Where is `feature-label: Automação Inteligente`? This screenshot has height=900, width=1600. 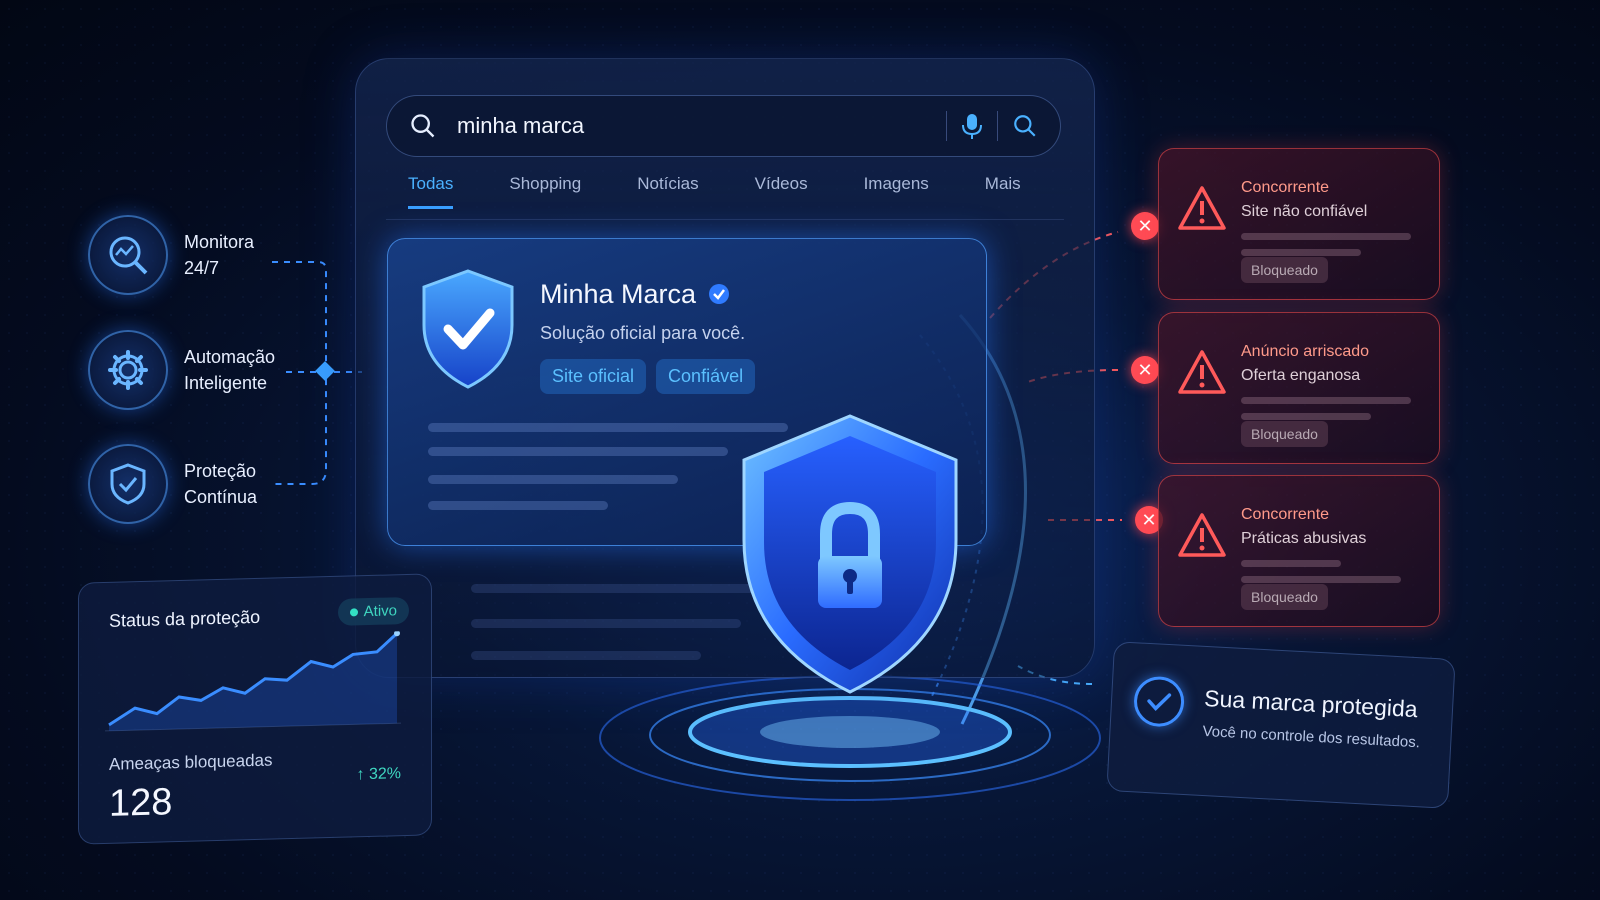 feature-label: Automação Inteligente is located at coordinates (230, 370).